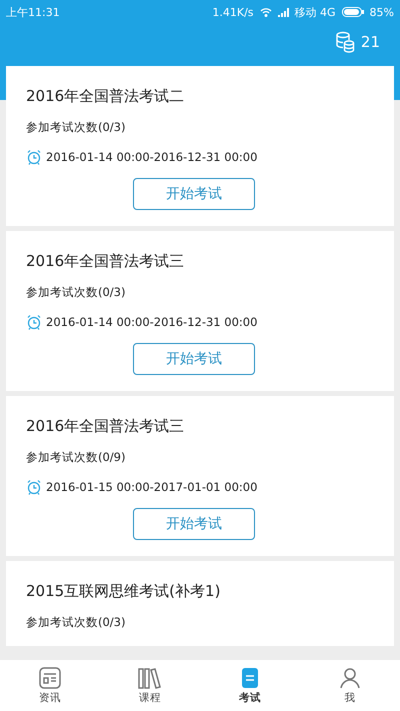  Describe the element at coordinates (152, 487) in the screenshot. I see `exam-period: 2016-01-15 00:00-2017-01-01 00:00` at that location.